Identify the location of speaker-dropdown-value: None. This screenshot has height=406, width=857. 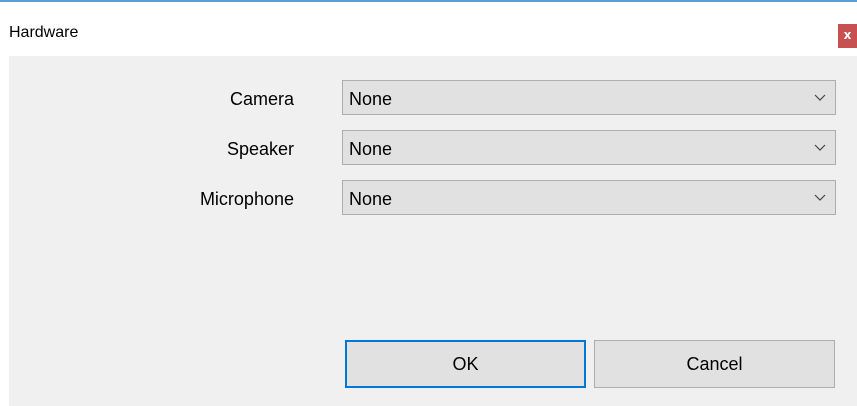
(371, 149).